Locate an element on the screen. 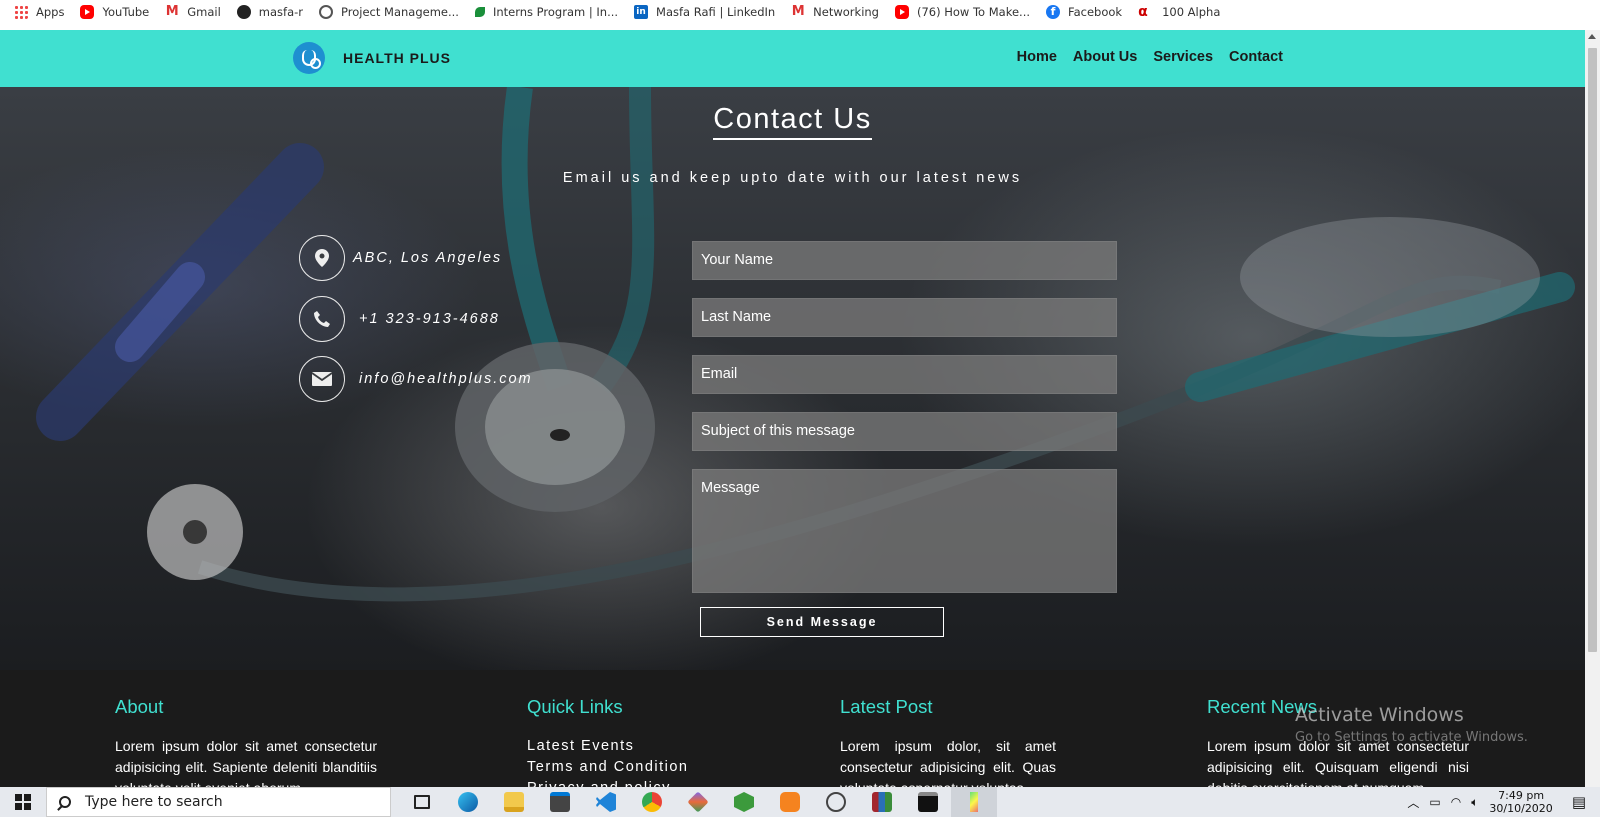 Image resolution: width=1600 pixels, height=817 pixels. activate-windows-watermark: Activate Windows is located at coordinates (1379, 715).